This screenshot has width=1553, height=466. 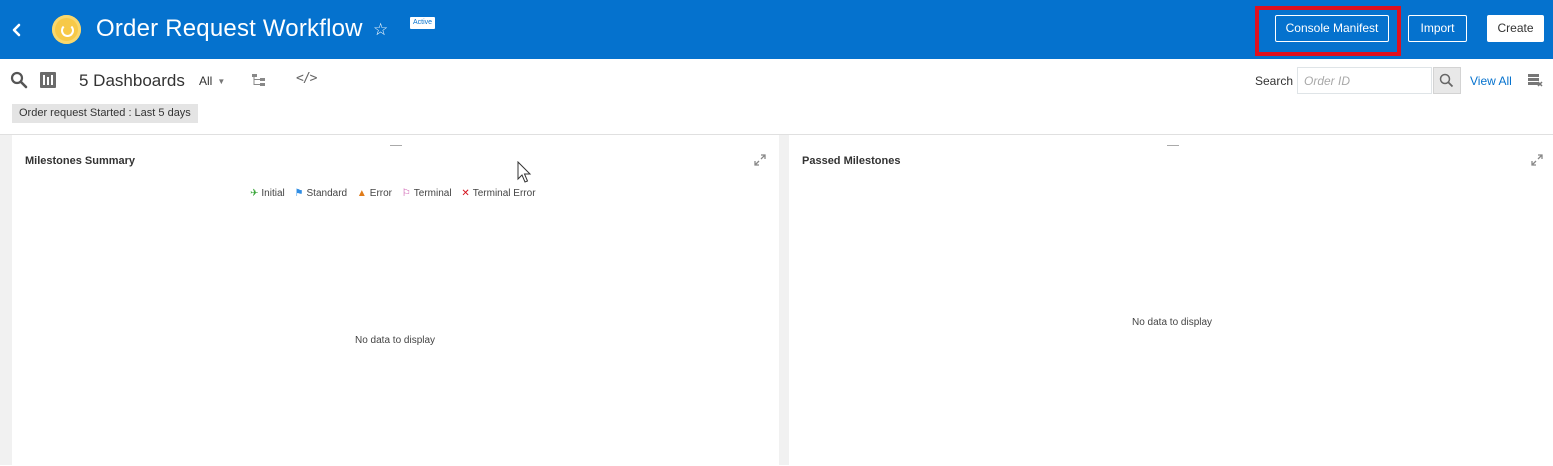 What do you see at coordinates (66, 29) in the screenshot?
I see `app-logo-icon` at bounding box center [66, 29].